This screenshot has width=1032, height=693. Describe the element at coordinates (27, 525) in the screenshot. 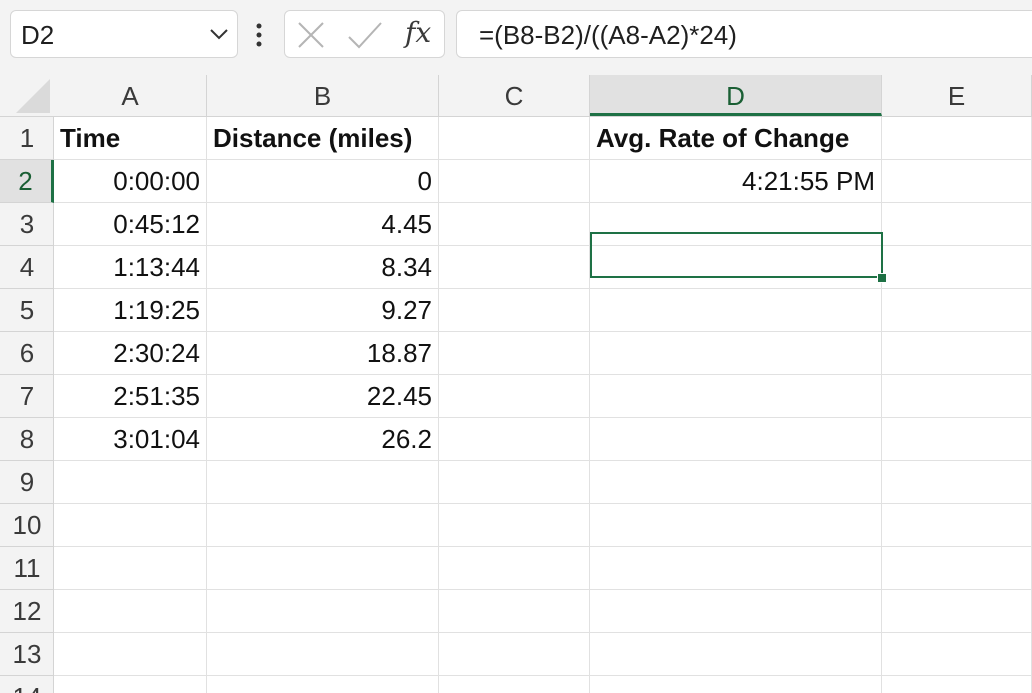

I see `row-header-10: 10` at that location.